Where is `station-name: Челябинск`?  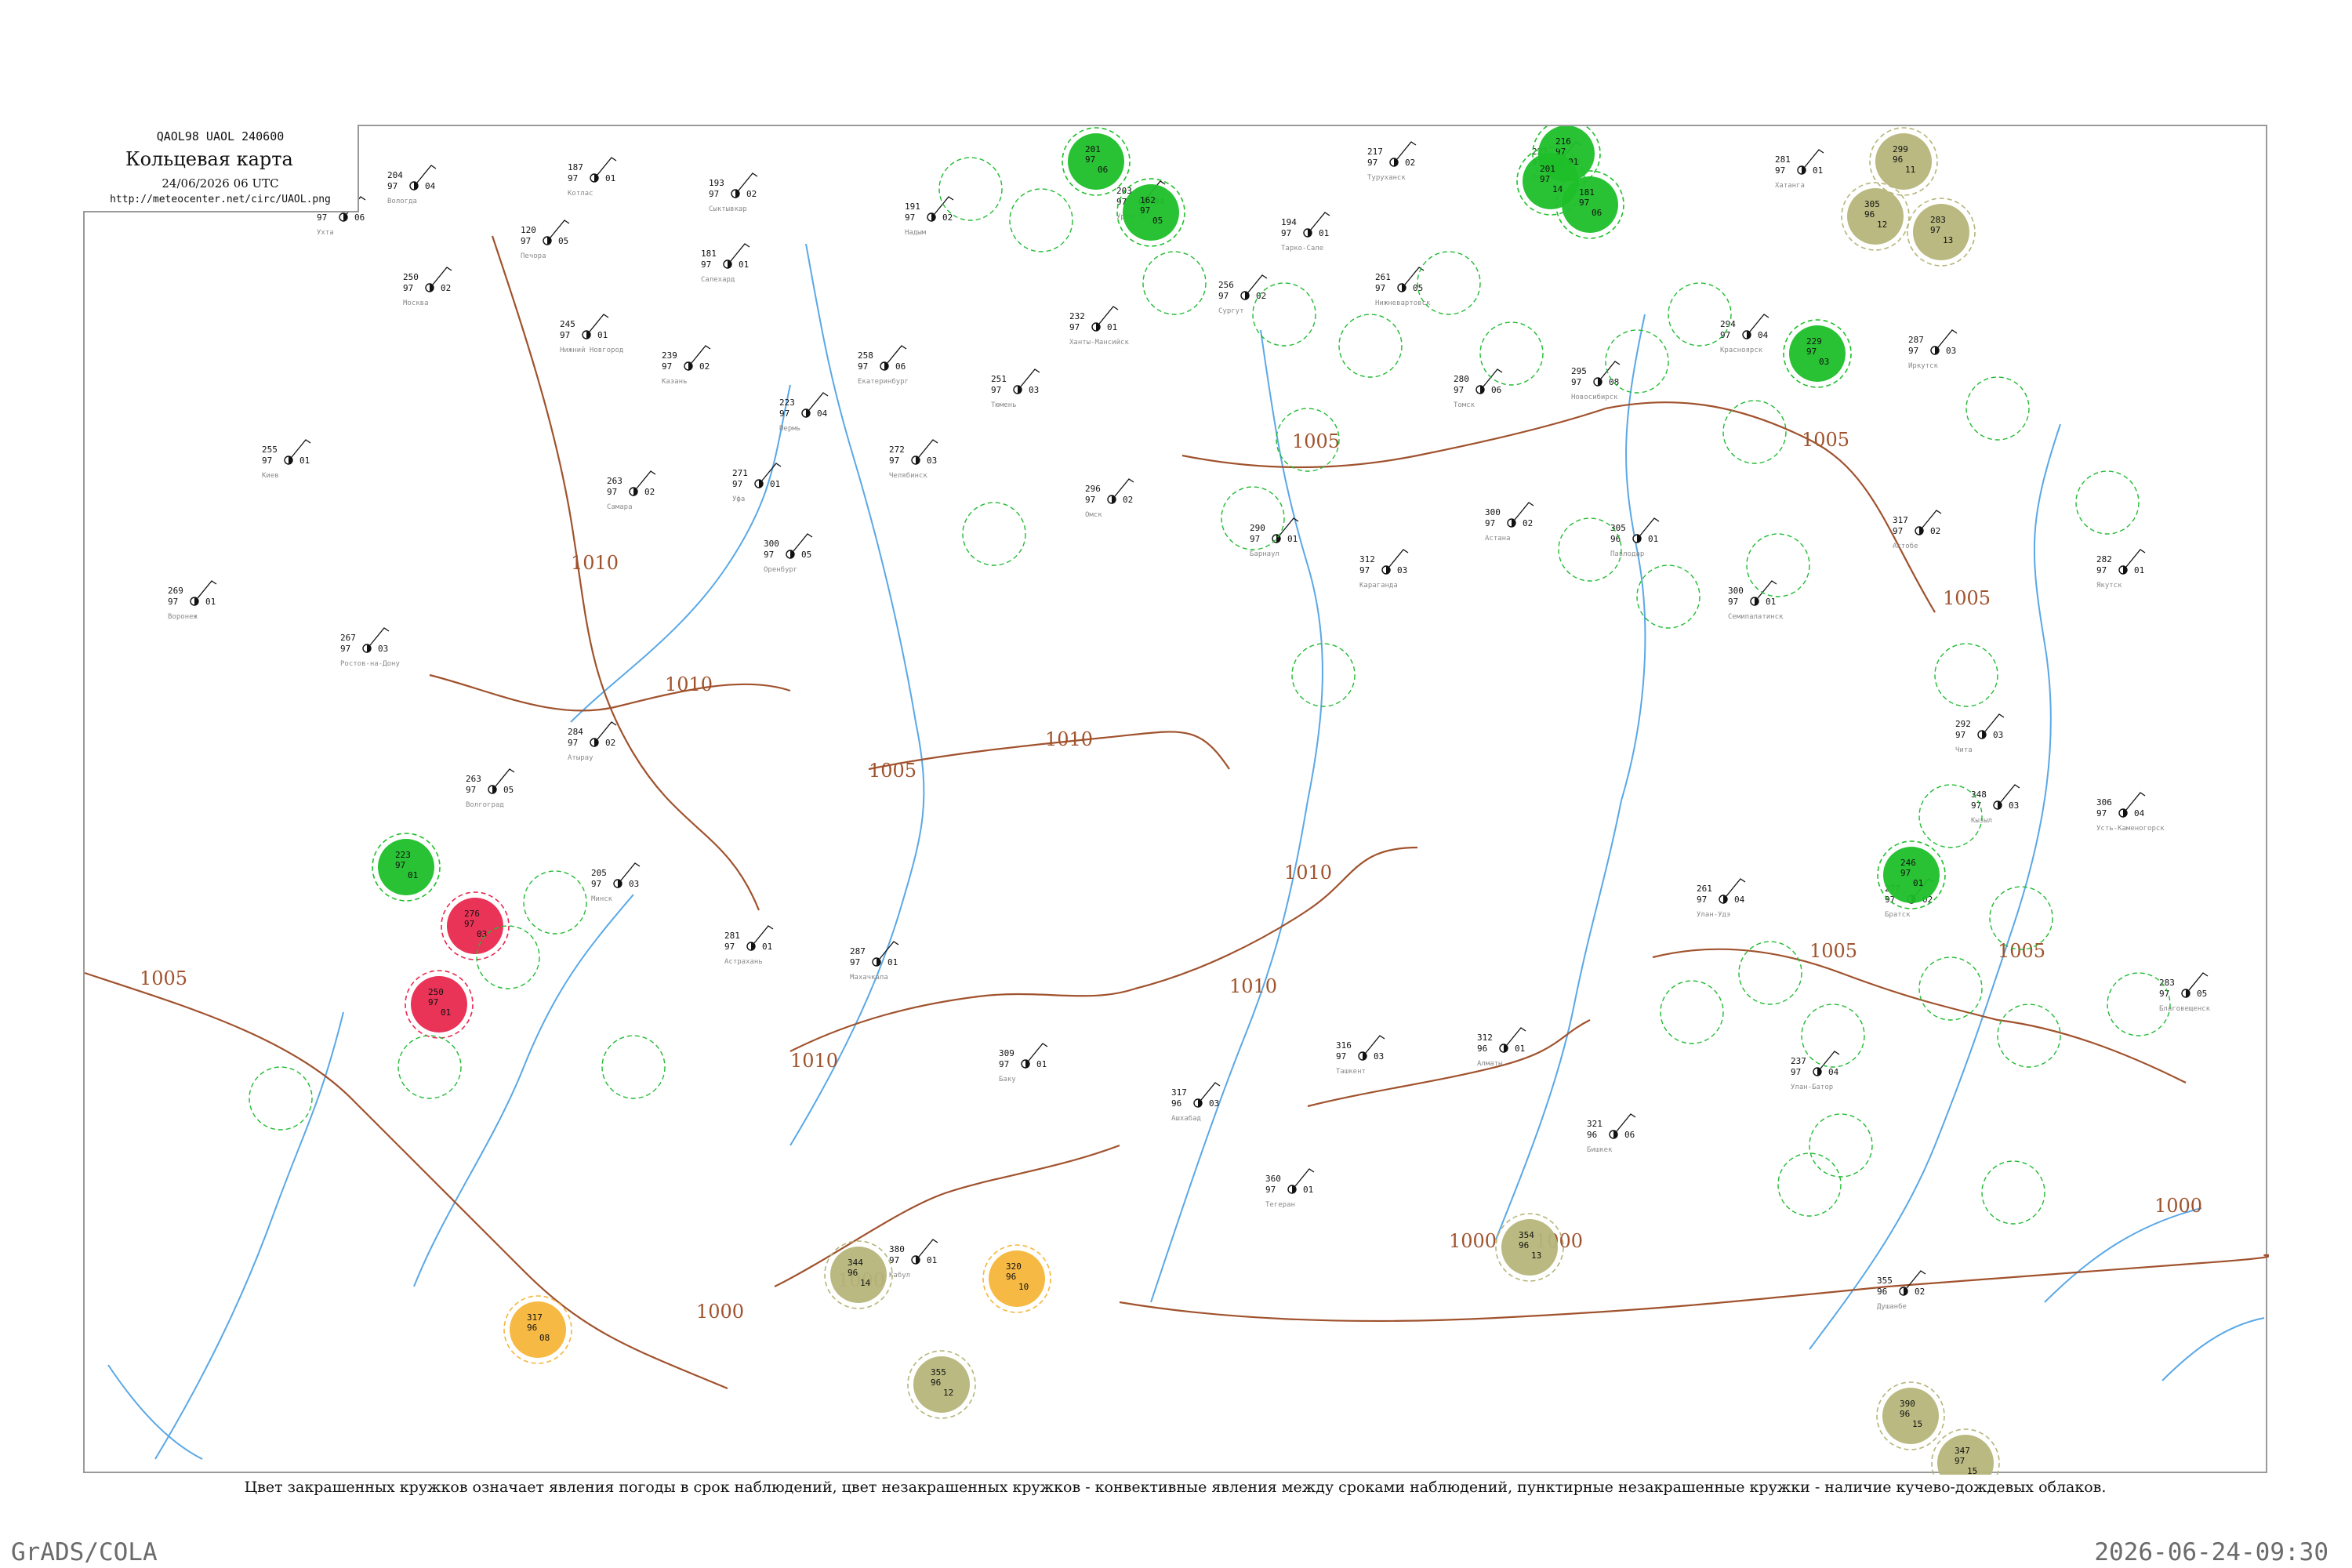 station-name: Челябинск is located at coordinates (908, 475).